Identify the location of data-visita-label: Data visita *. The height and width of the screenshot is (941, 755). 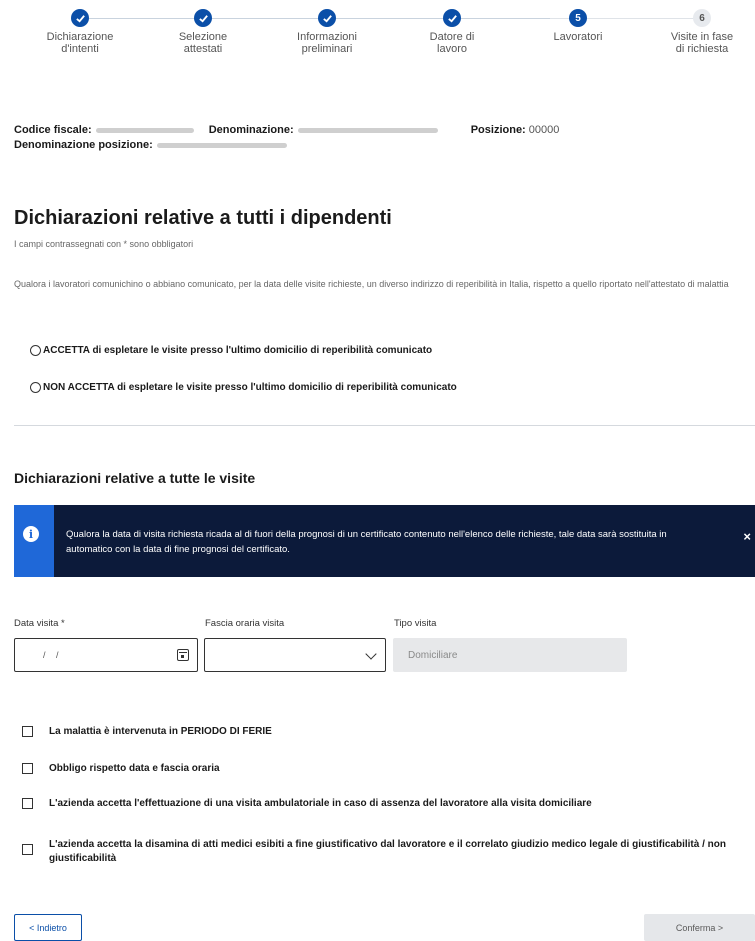
(39, 623).